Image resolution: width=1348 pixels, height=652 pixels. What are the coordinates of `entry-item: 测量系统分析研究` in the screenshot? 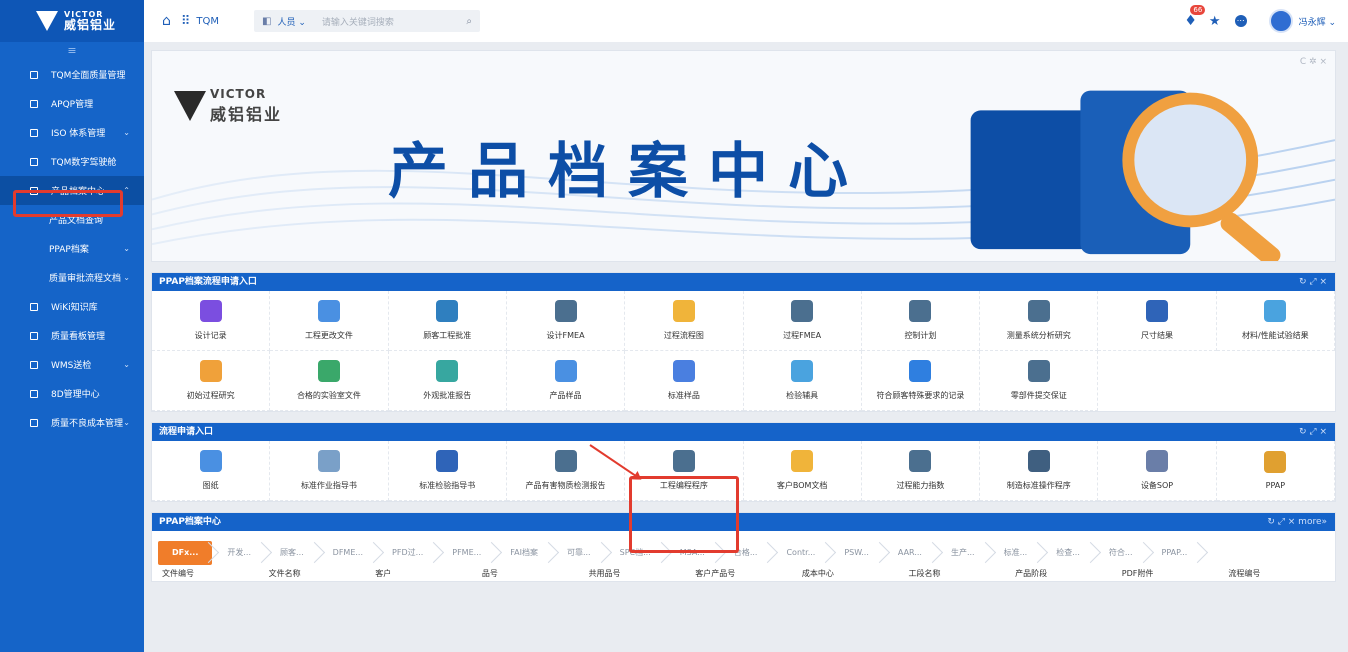 It's located at (1039, 321).